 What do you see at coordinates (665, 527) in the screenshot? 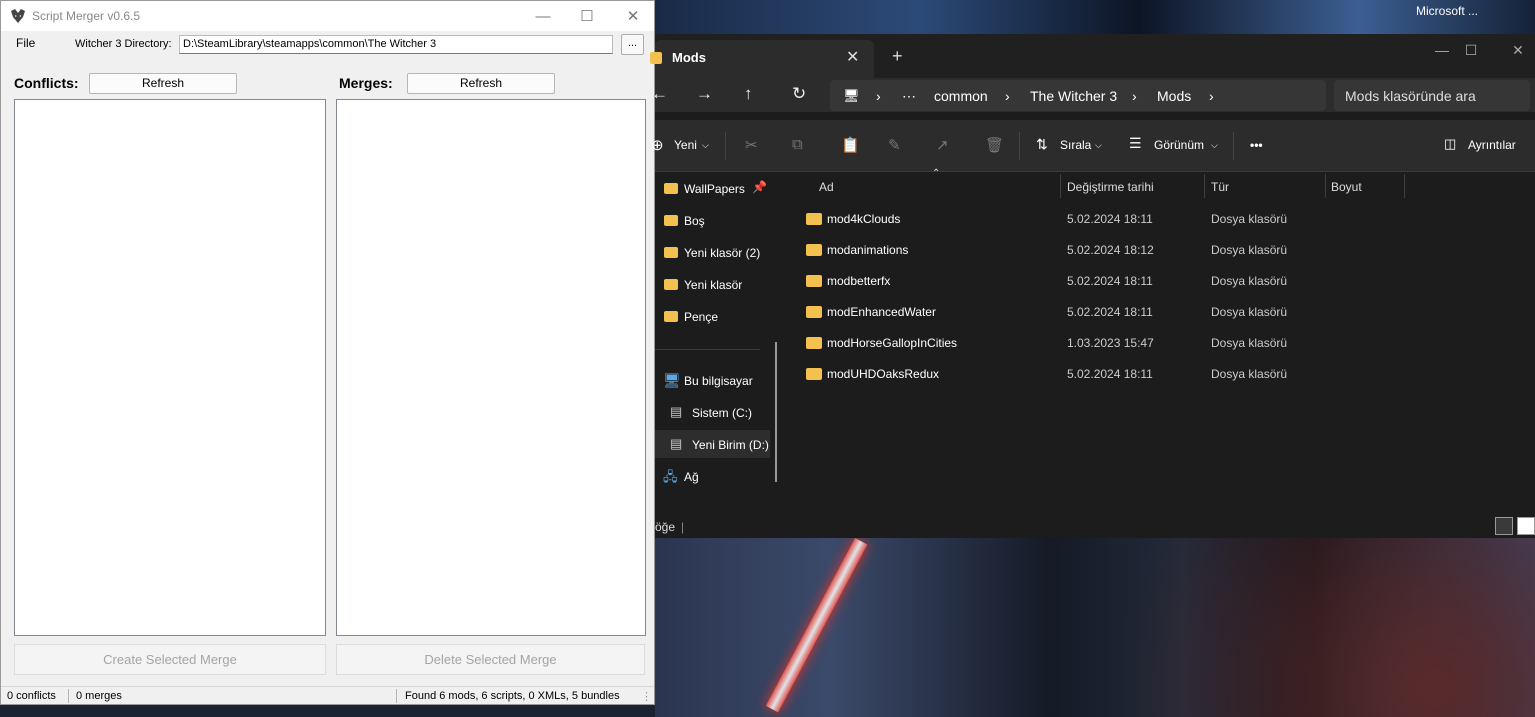
I see `item-count-text: öğe` at bounding box center [665, 527].